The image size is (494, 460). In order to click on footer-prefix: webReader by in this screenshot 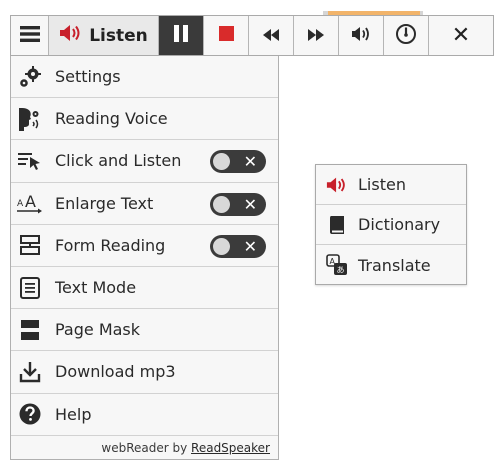, I will do `click(146, 448)`.